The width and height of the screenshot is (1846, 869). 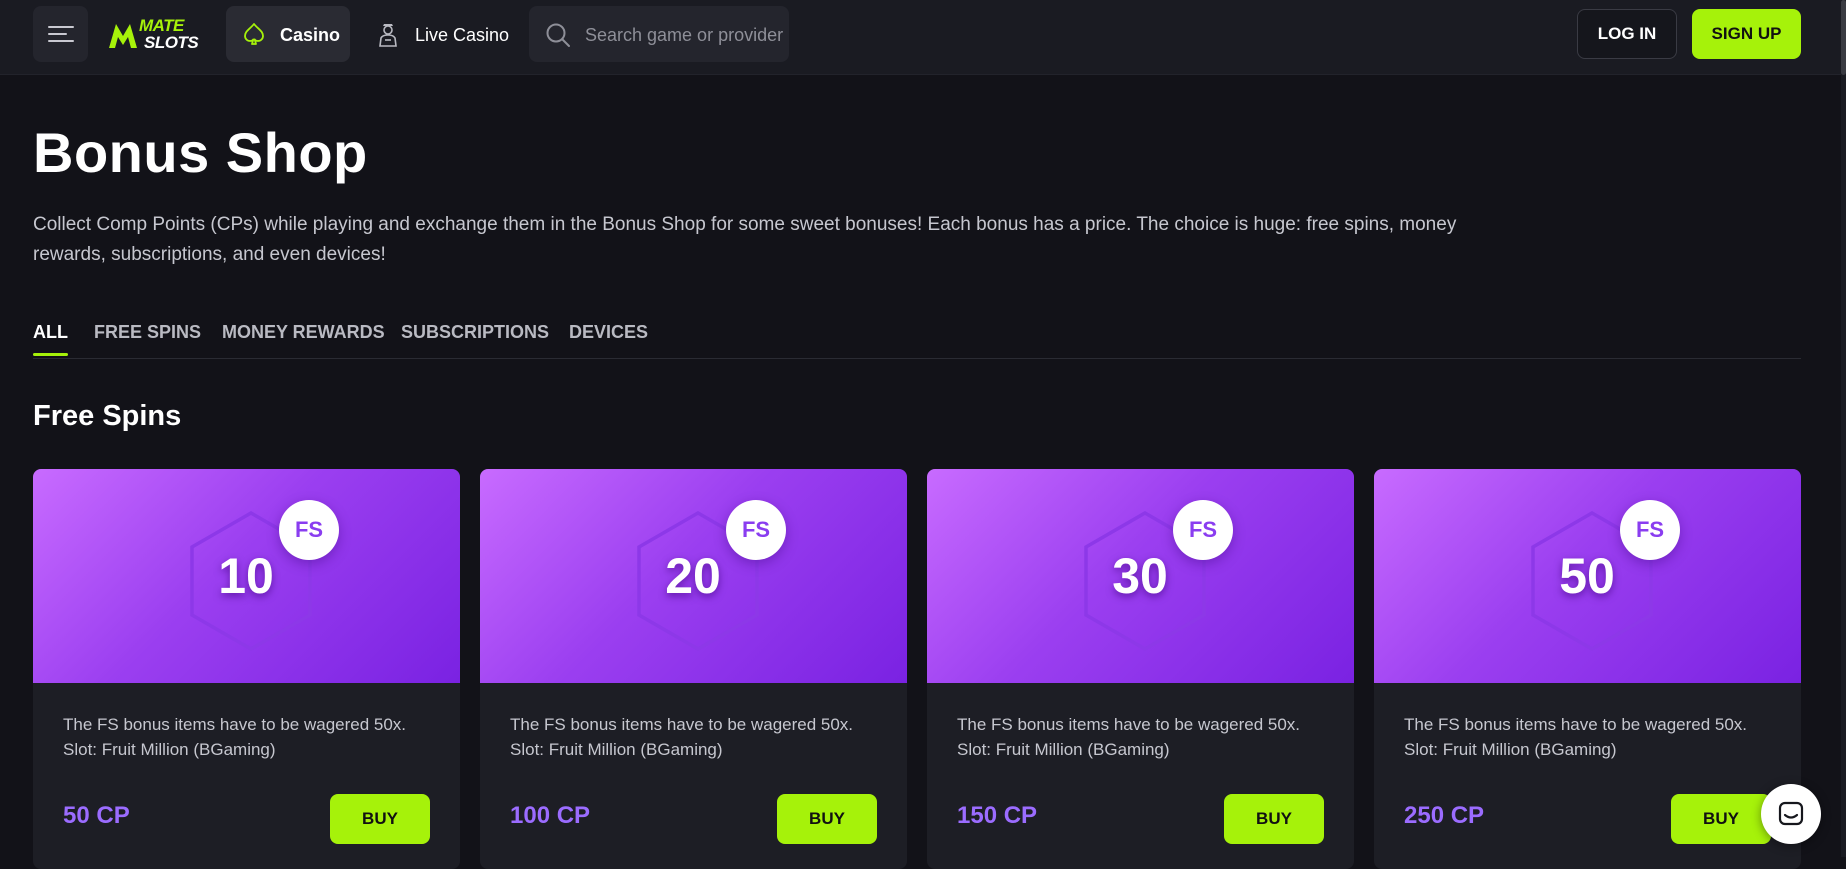 What do you see at coordinates (1587, 576) in the screenshot?
I see `card-banner: 50 FS` at bounding box center [1587, 576].